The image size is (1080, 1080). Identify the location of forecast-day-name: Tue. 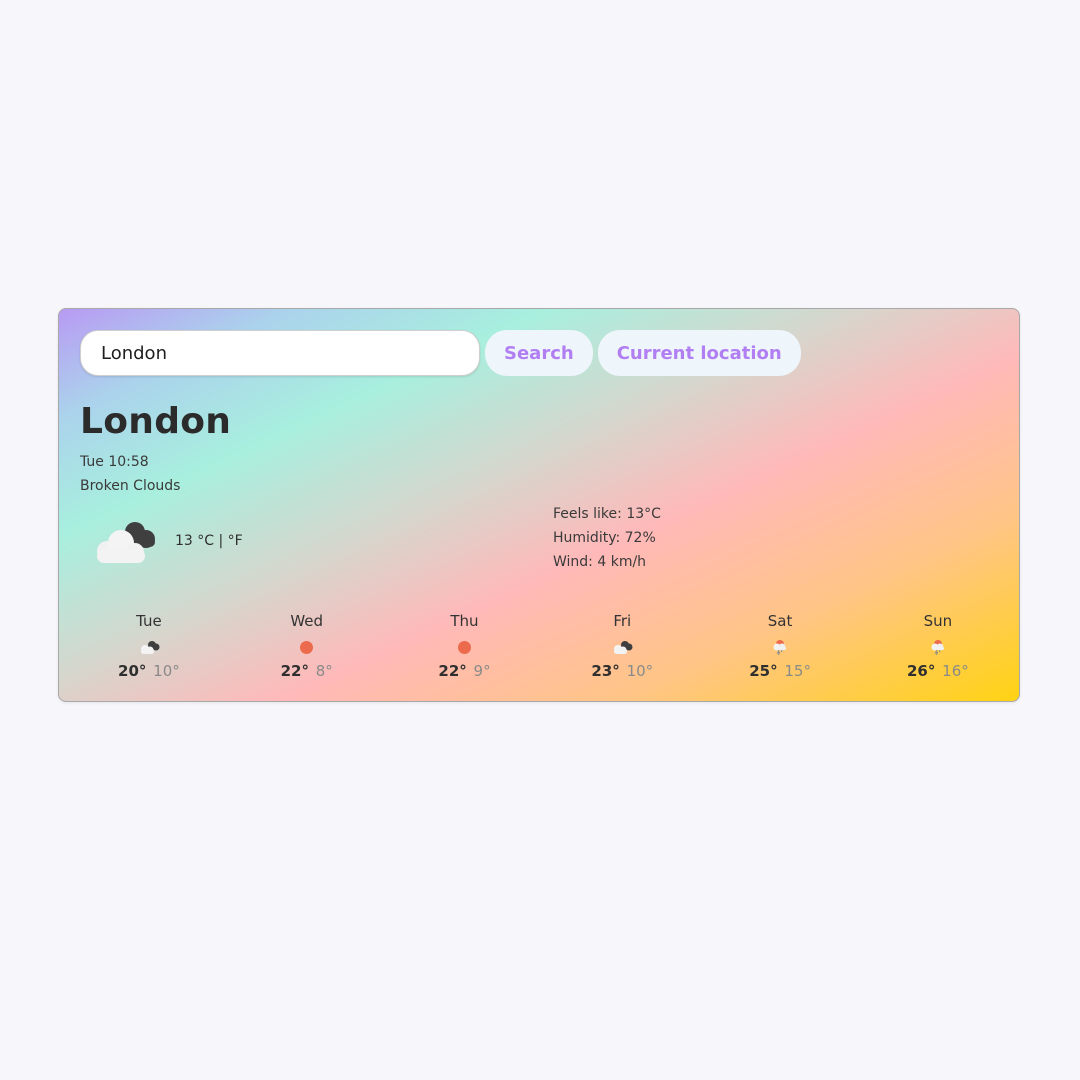
(149, 621).